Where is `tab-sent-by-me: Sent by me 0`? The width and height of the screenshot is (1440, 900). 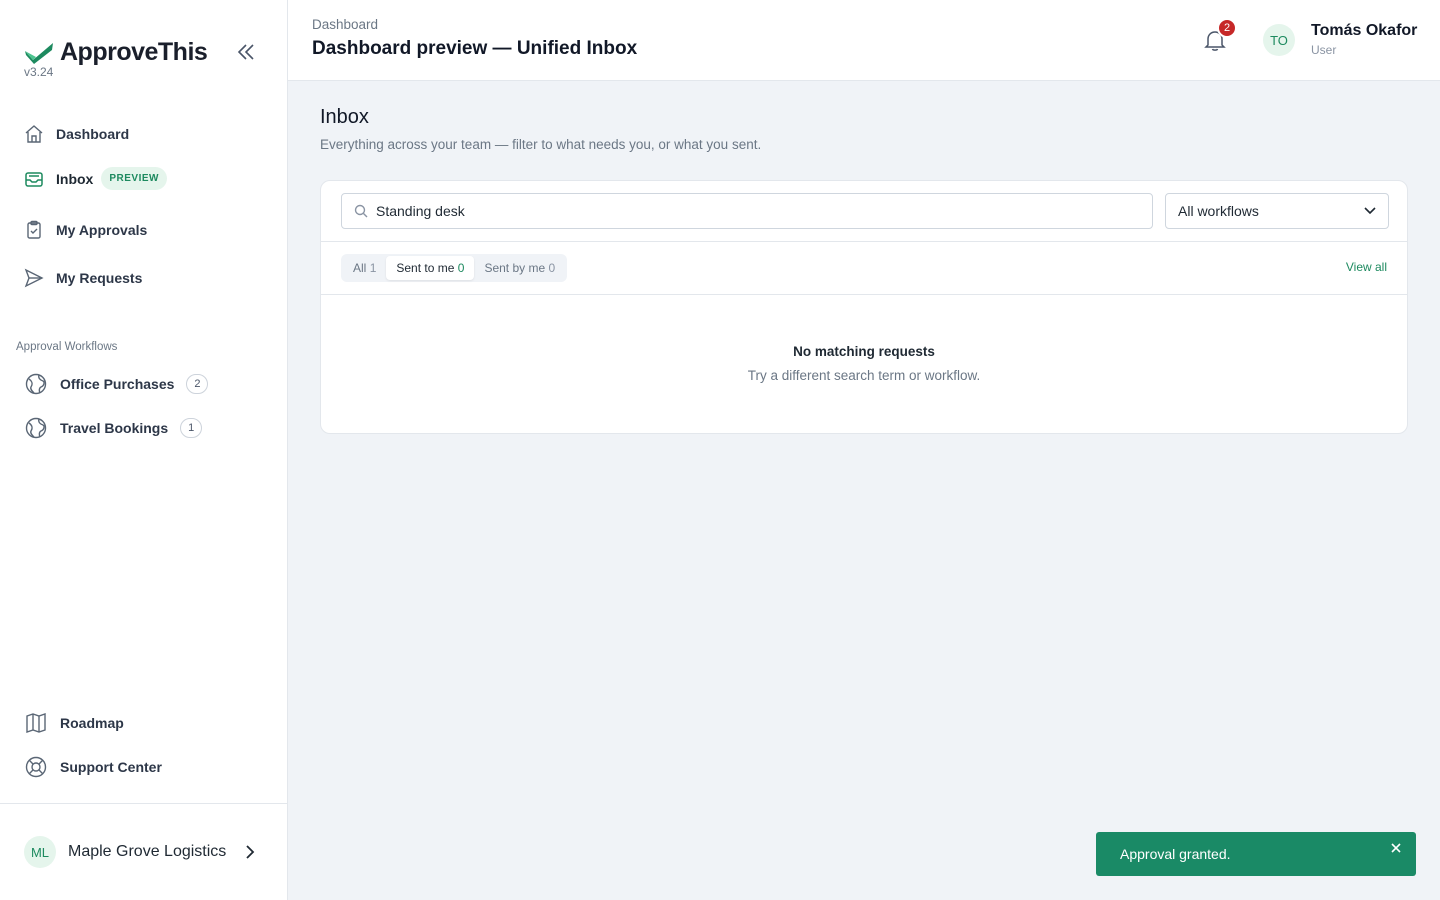
tab-sent-by-me: Sent by me 0 is located at coordinates (519, 268).